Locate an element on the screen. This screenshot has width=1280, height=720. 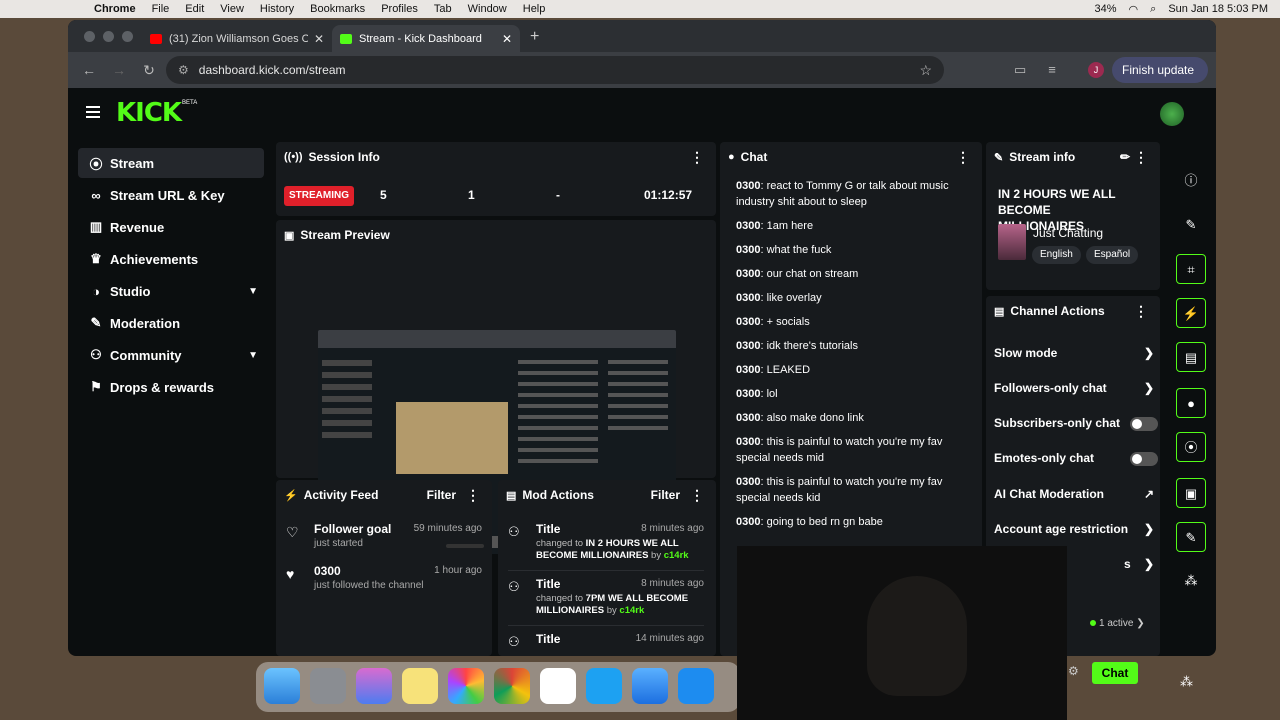
kick-logo: KICK is located at coordinates (149, 113).